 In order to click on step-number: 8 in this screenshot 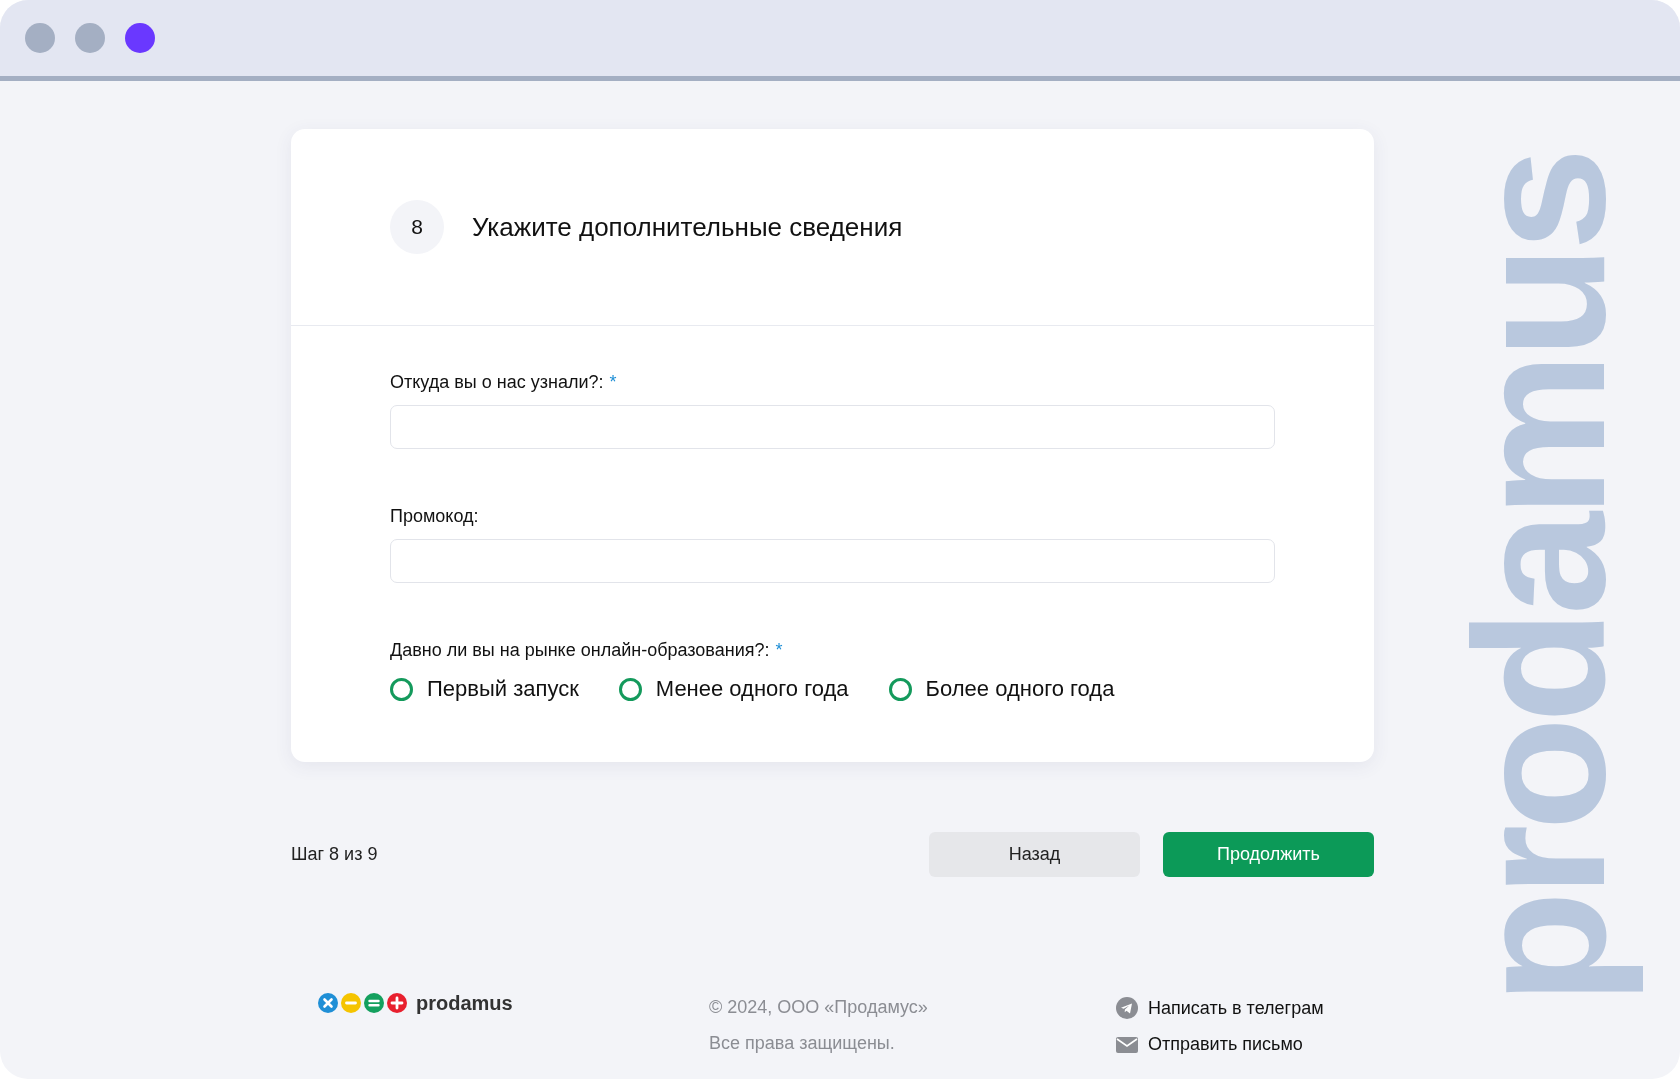, I will do `click(417, 227)`.